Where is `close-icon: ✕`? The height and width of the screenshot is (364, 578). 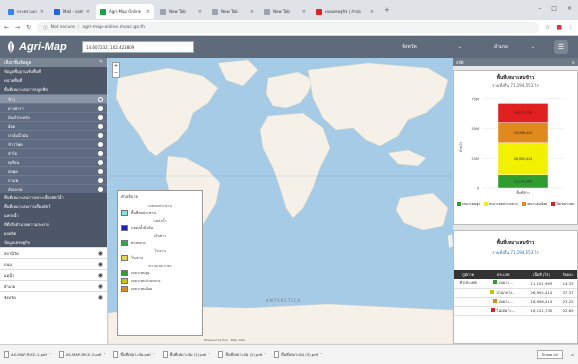 close-icon: ✕ is located at coordinates (573, 62).